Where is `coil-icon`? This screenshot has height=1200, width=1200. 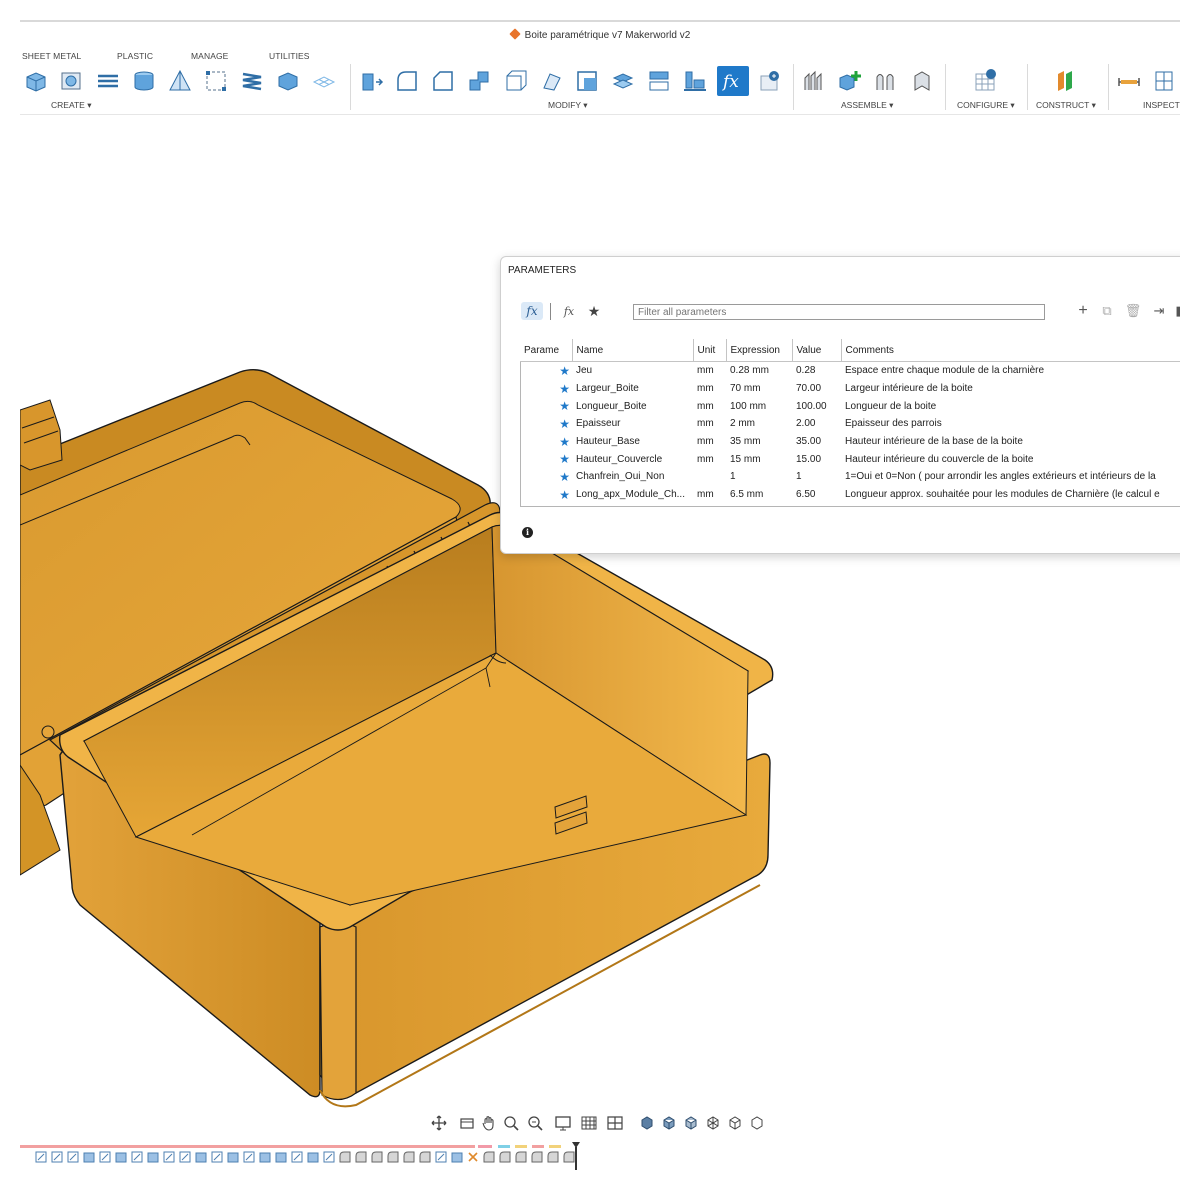 coil-icon is located at coordinates (252, 81).